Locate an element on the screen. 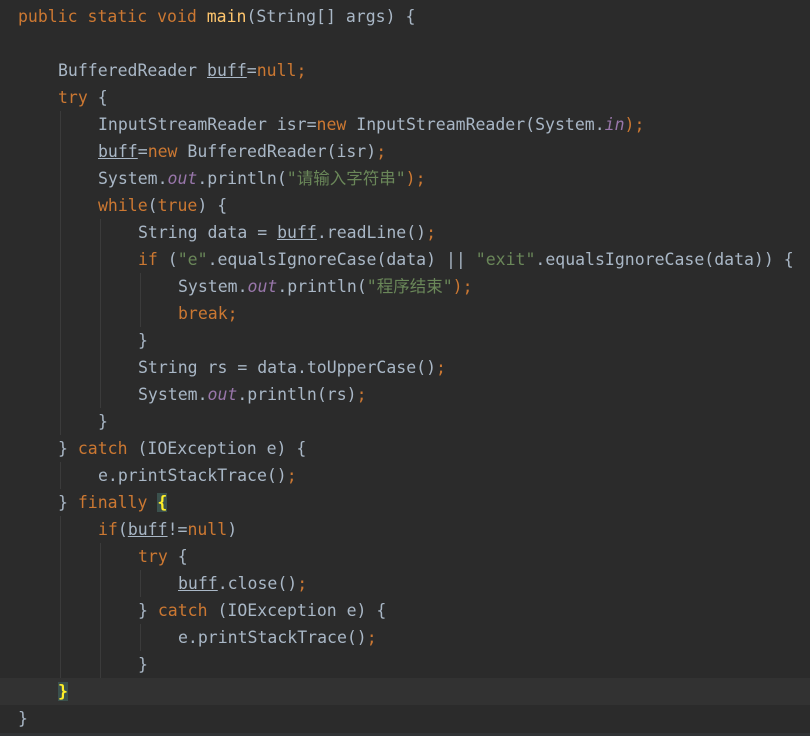  code-line: if(buff!=null) is located at coordinates (405, 529).